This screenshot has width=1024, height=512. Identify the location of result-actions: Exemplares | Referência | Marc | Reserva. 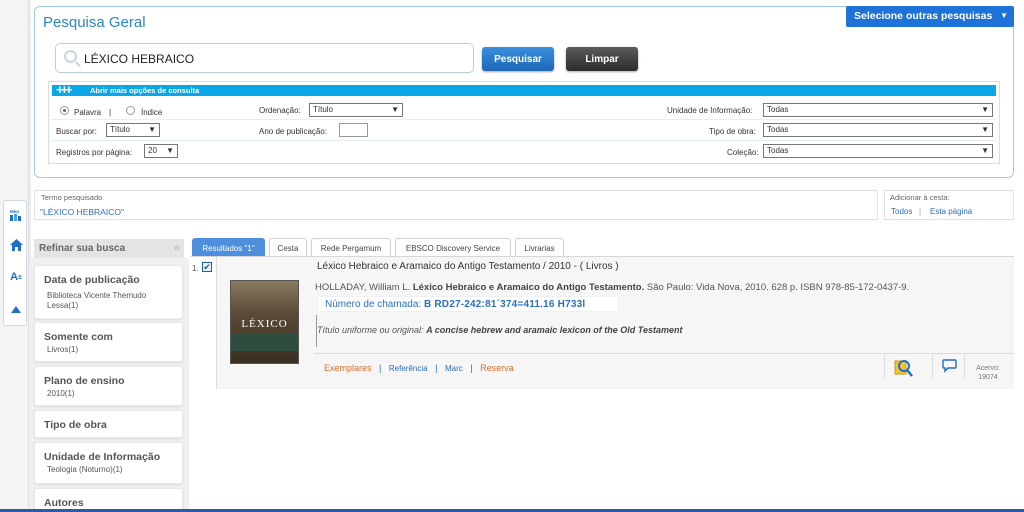
(419, 368).